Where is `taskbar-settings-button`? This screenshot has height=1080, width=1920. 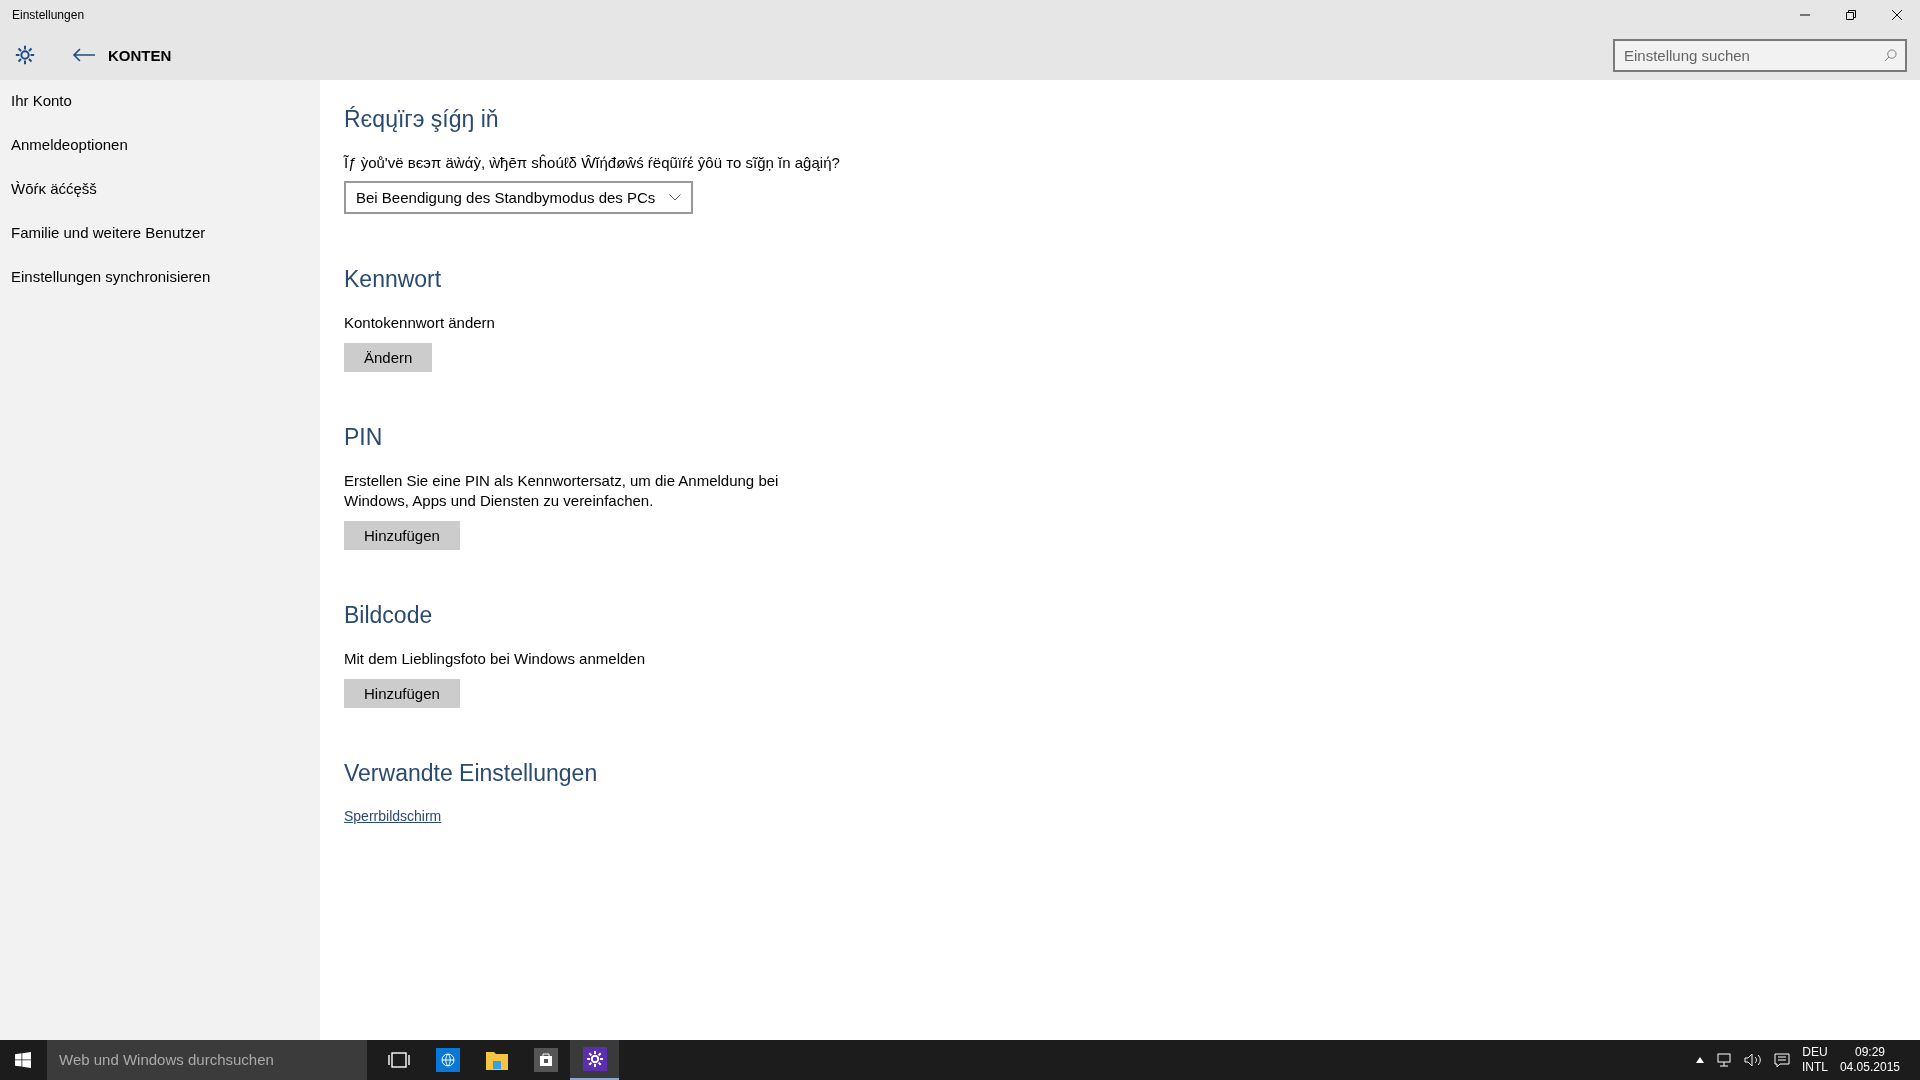
taskbar-settings-button is located at coordinates (594, 1060).